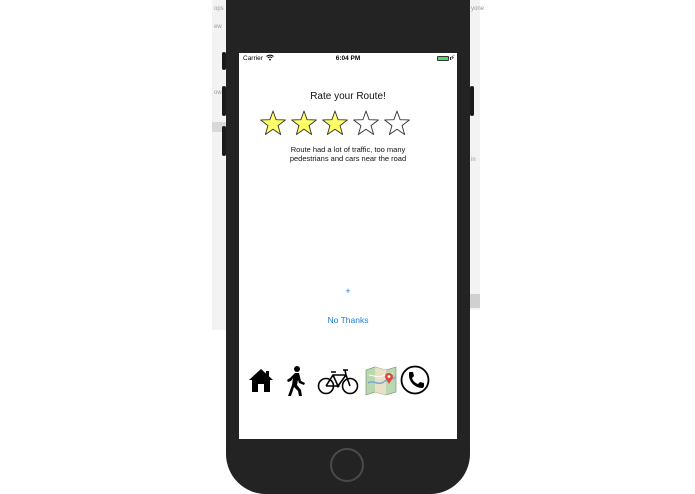 Image resolution: width=695 pixels, height=494 pixels. Describe the element at coordinates (296, 380) in the screenshot. I see `walking-icon` at that location.